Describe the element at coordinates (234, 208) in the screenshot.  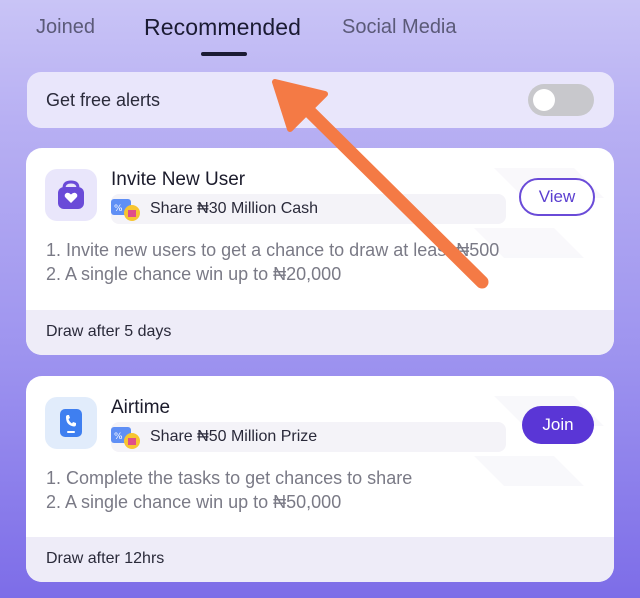
I see `reward-text: Share ₦30 Million Cash` at that location.